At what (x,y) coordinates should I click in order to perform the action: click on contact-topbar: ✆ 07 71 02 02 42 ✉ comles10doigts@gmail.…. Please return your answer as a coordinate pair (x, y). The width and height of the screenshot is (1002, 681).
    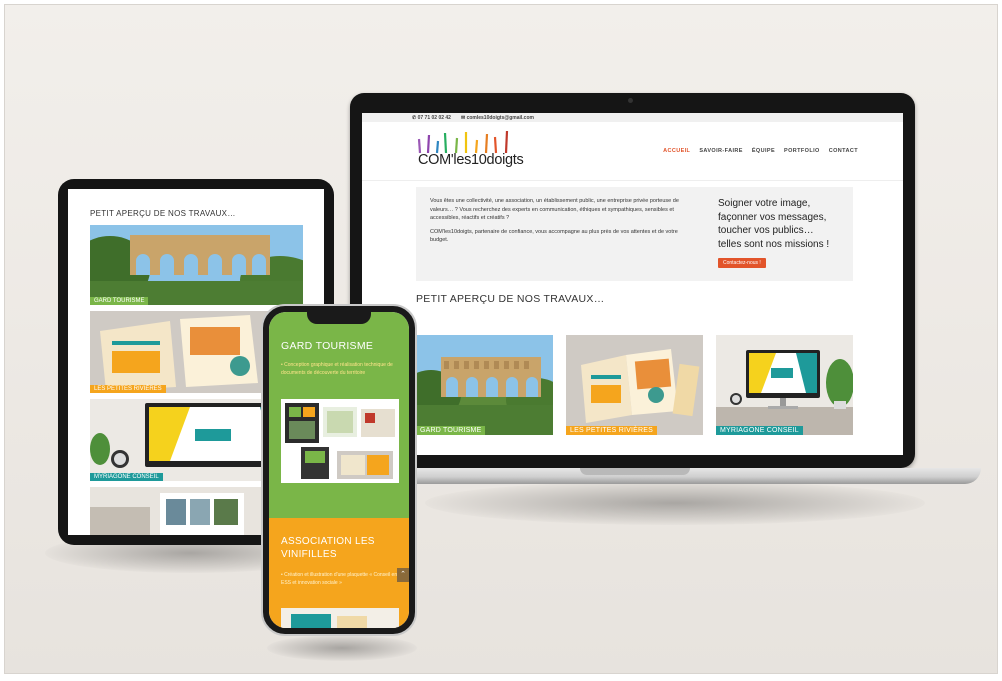
    Looking at the image, I should click on (632, 117).